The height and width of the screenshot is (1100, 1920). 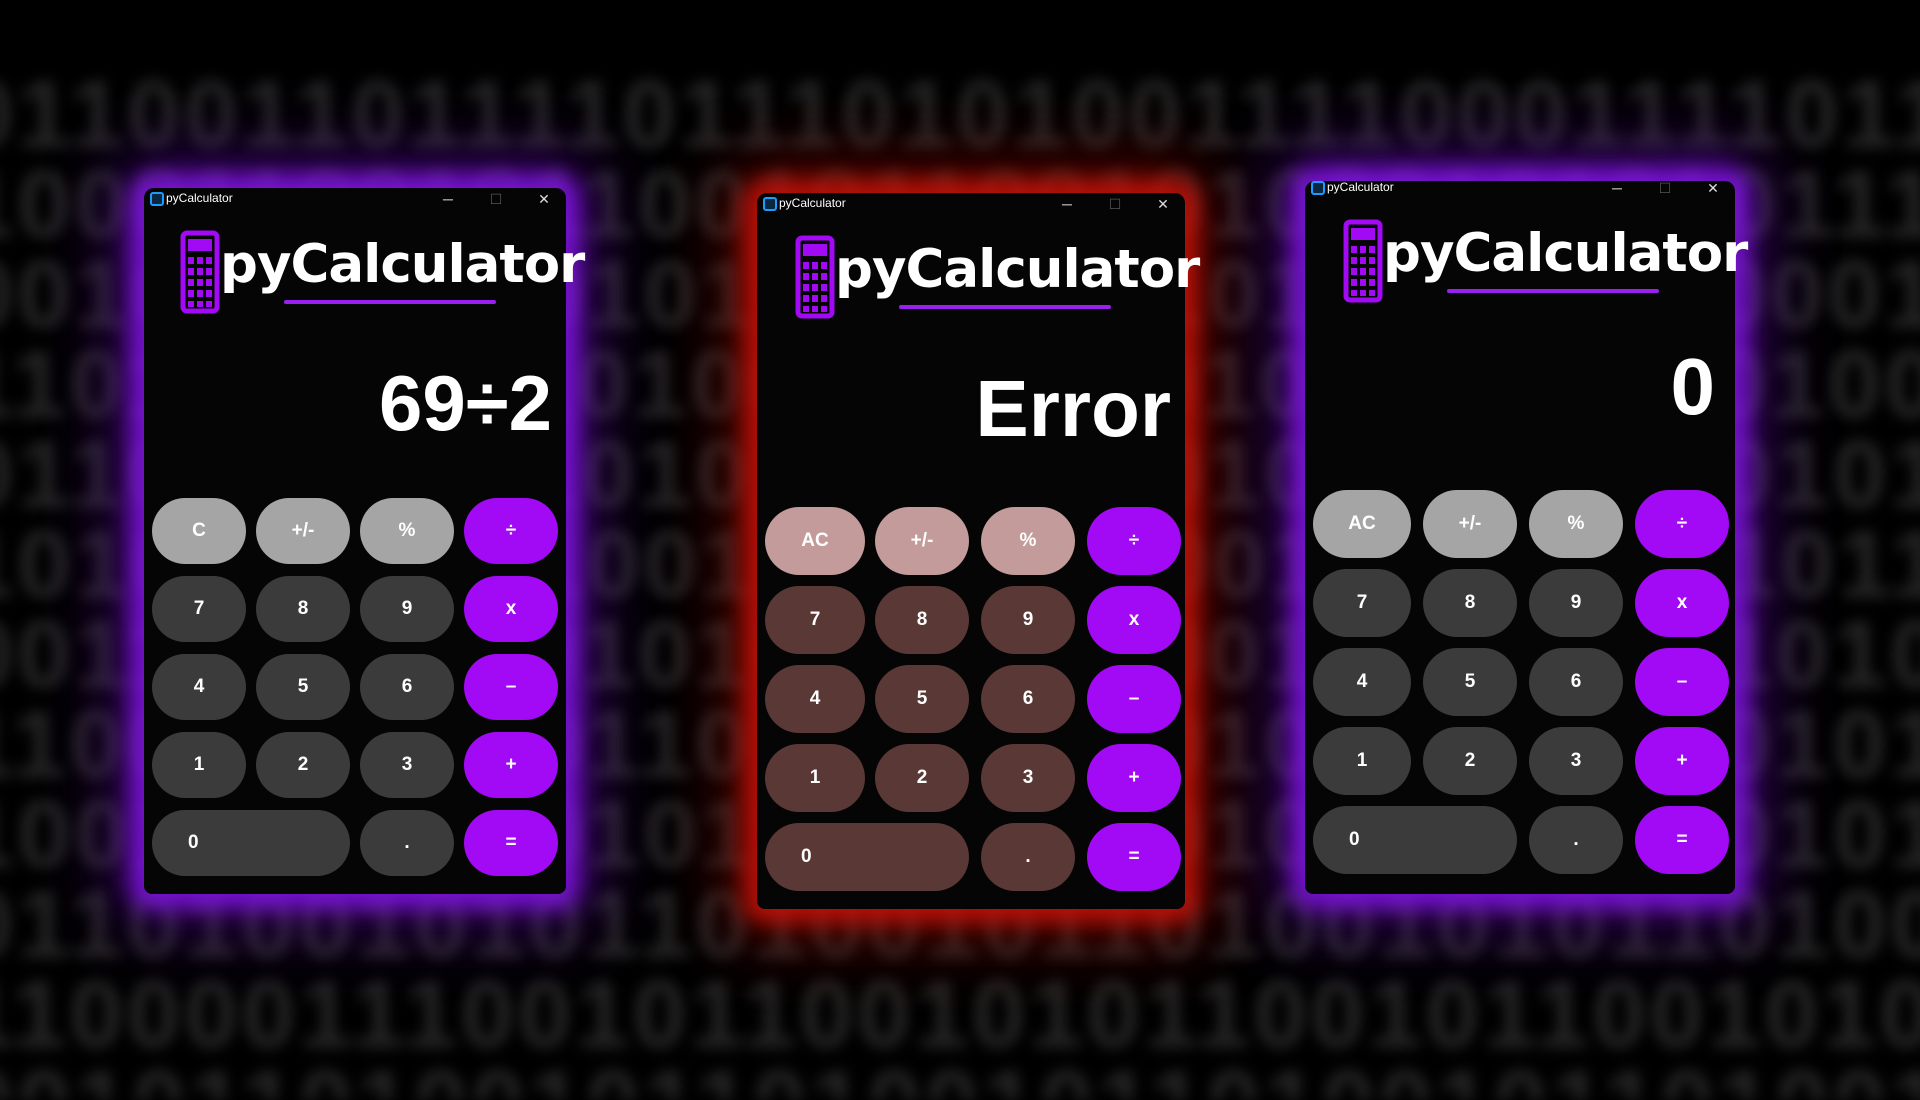 I want to click on clear-button: C, so click(x=199, y=531).